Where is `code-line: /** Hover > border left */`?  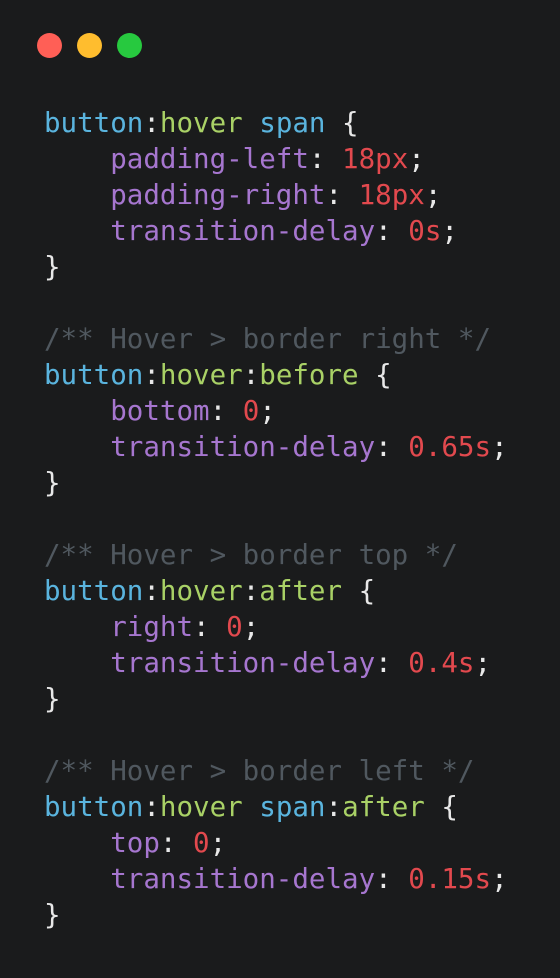
code-line: /** Hover > border left */ is located at coordinates (276, 771).